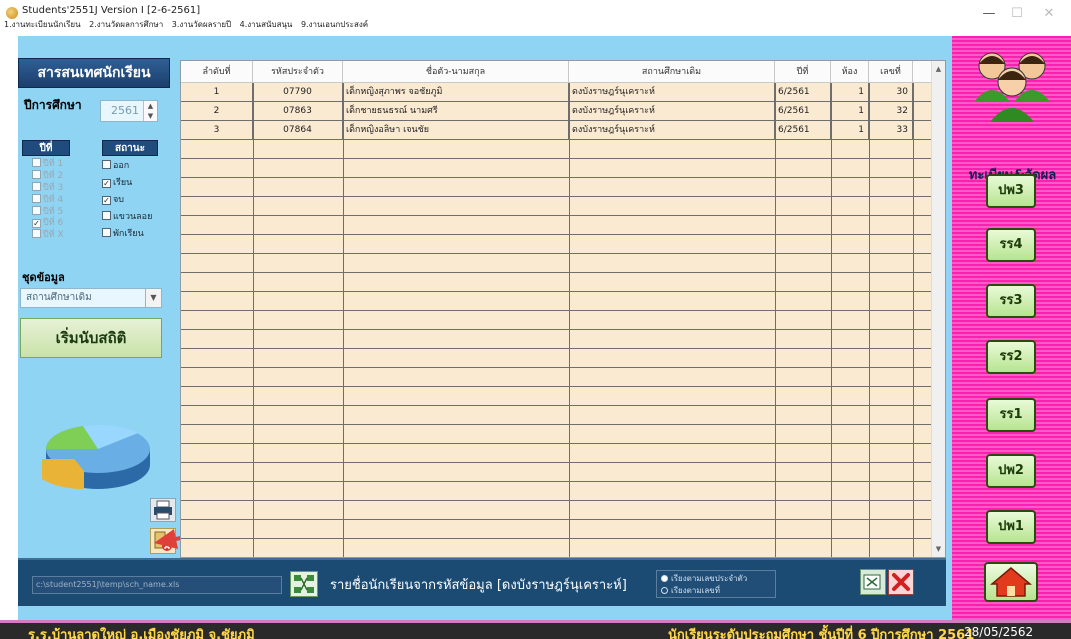  I want to click on year-option: ปีที่ X, so click(64, 235).